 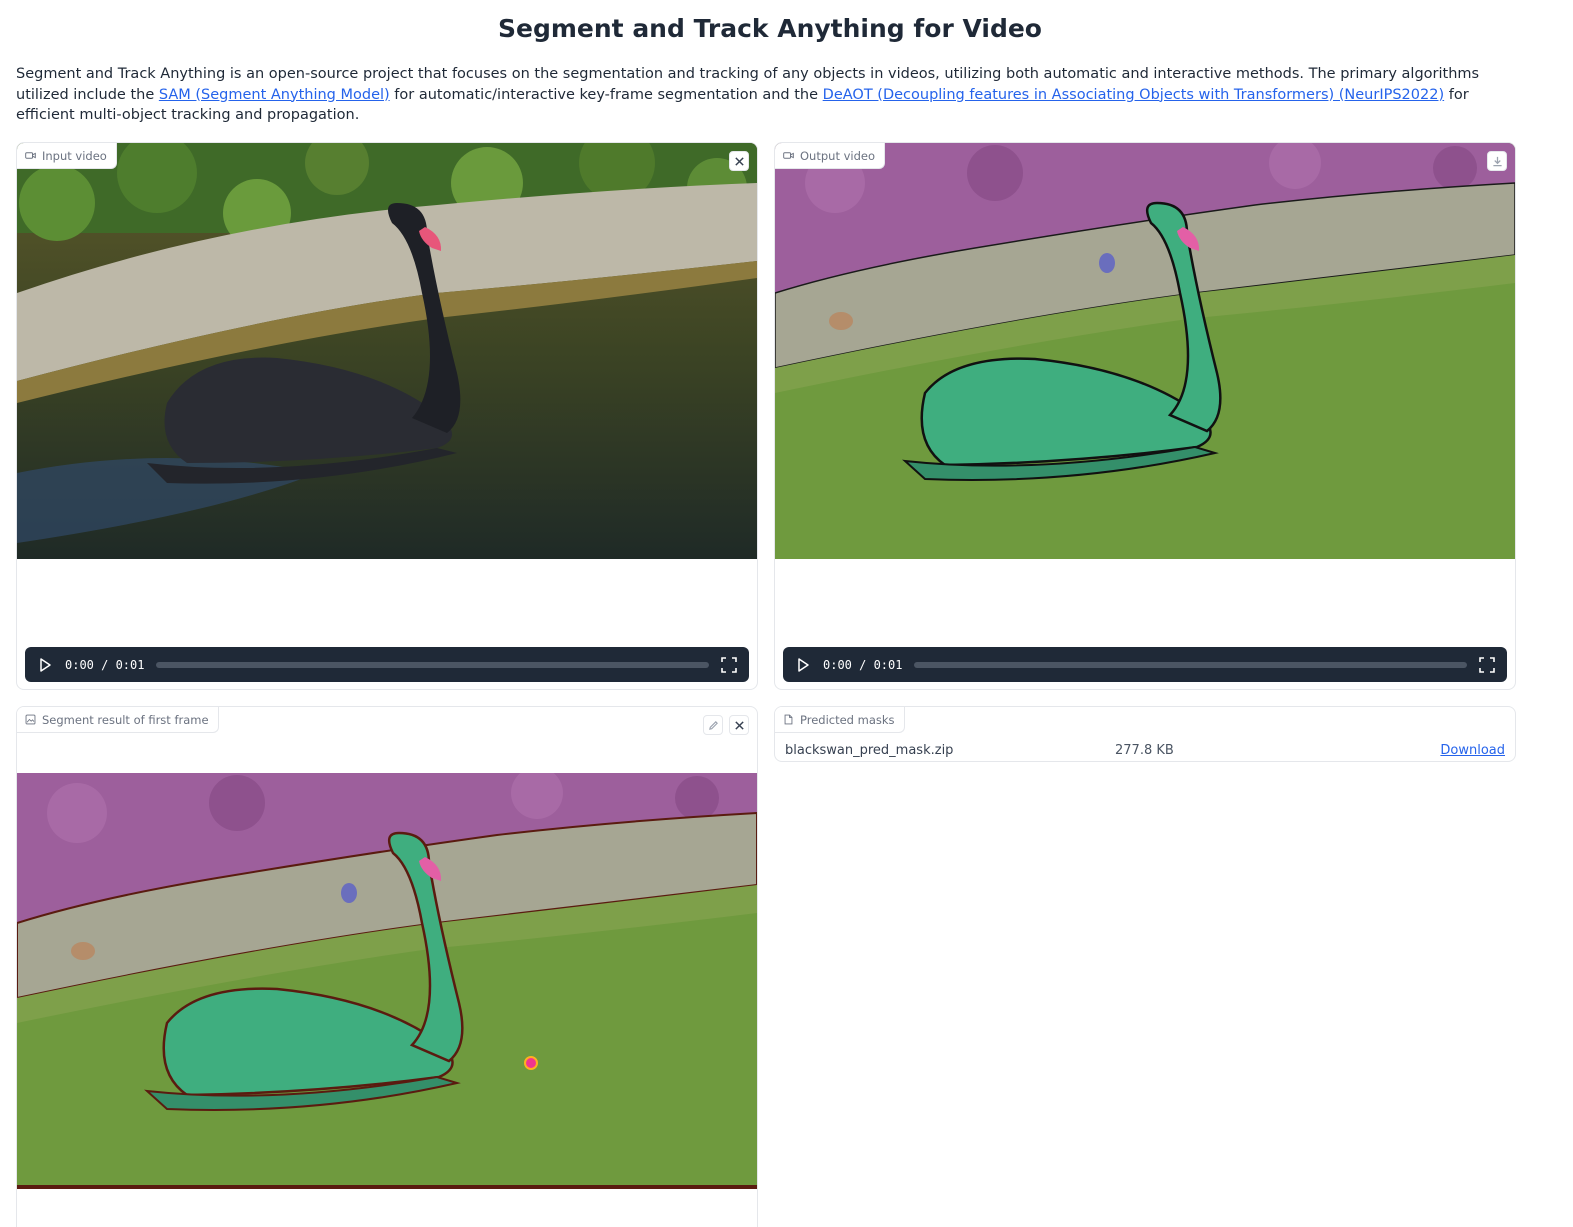 What do you see at coordinates (105, 664) in the screenshot?
I see `input-video-time: 0:00 / 0:01` at bounding box center [105, 664].